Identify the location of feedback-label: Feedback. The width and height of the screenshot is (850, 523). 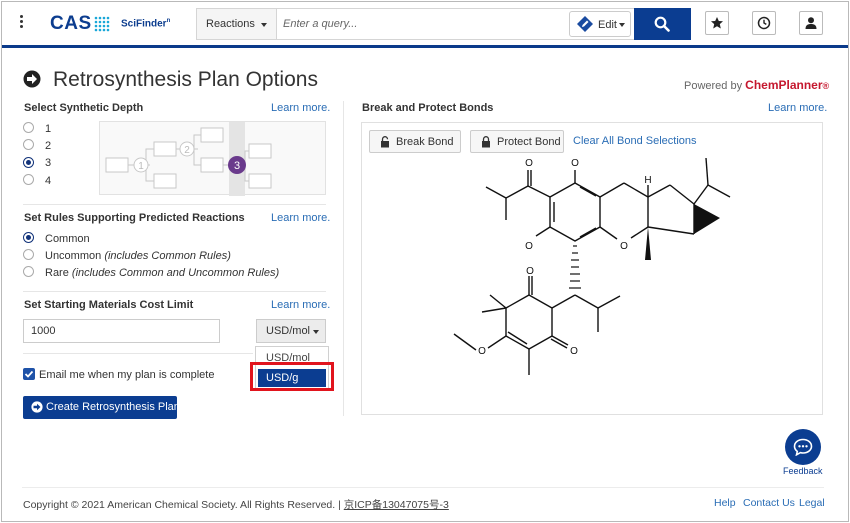
(803, 471).